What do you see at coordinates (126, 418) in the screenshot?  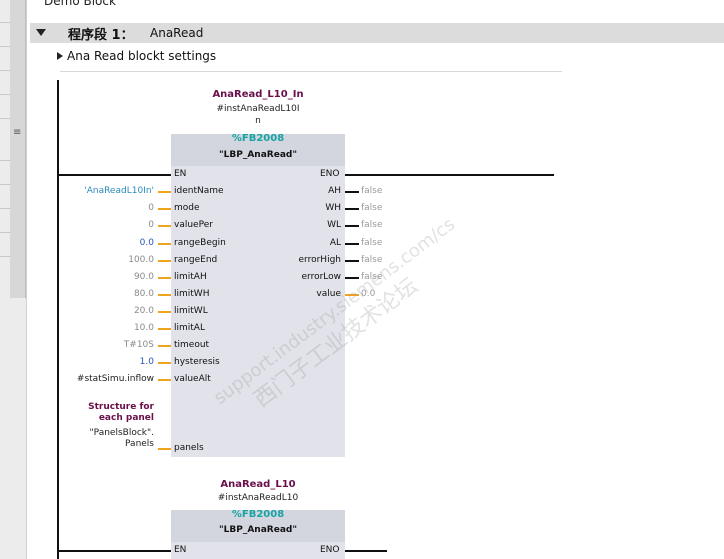 I see `panels-comment-line2: each panel` at bounding box center [126, 418].